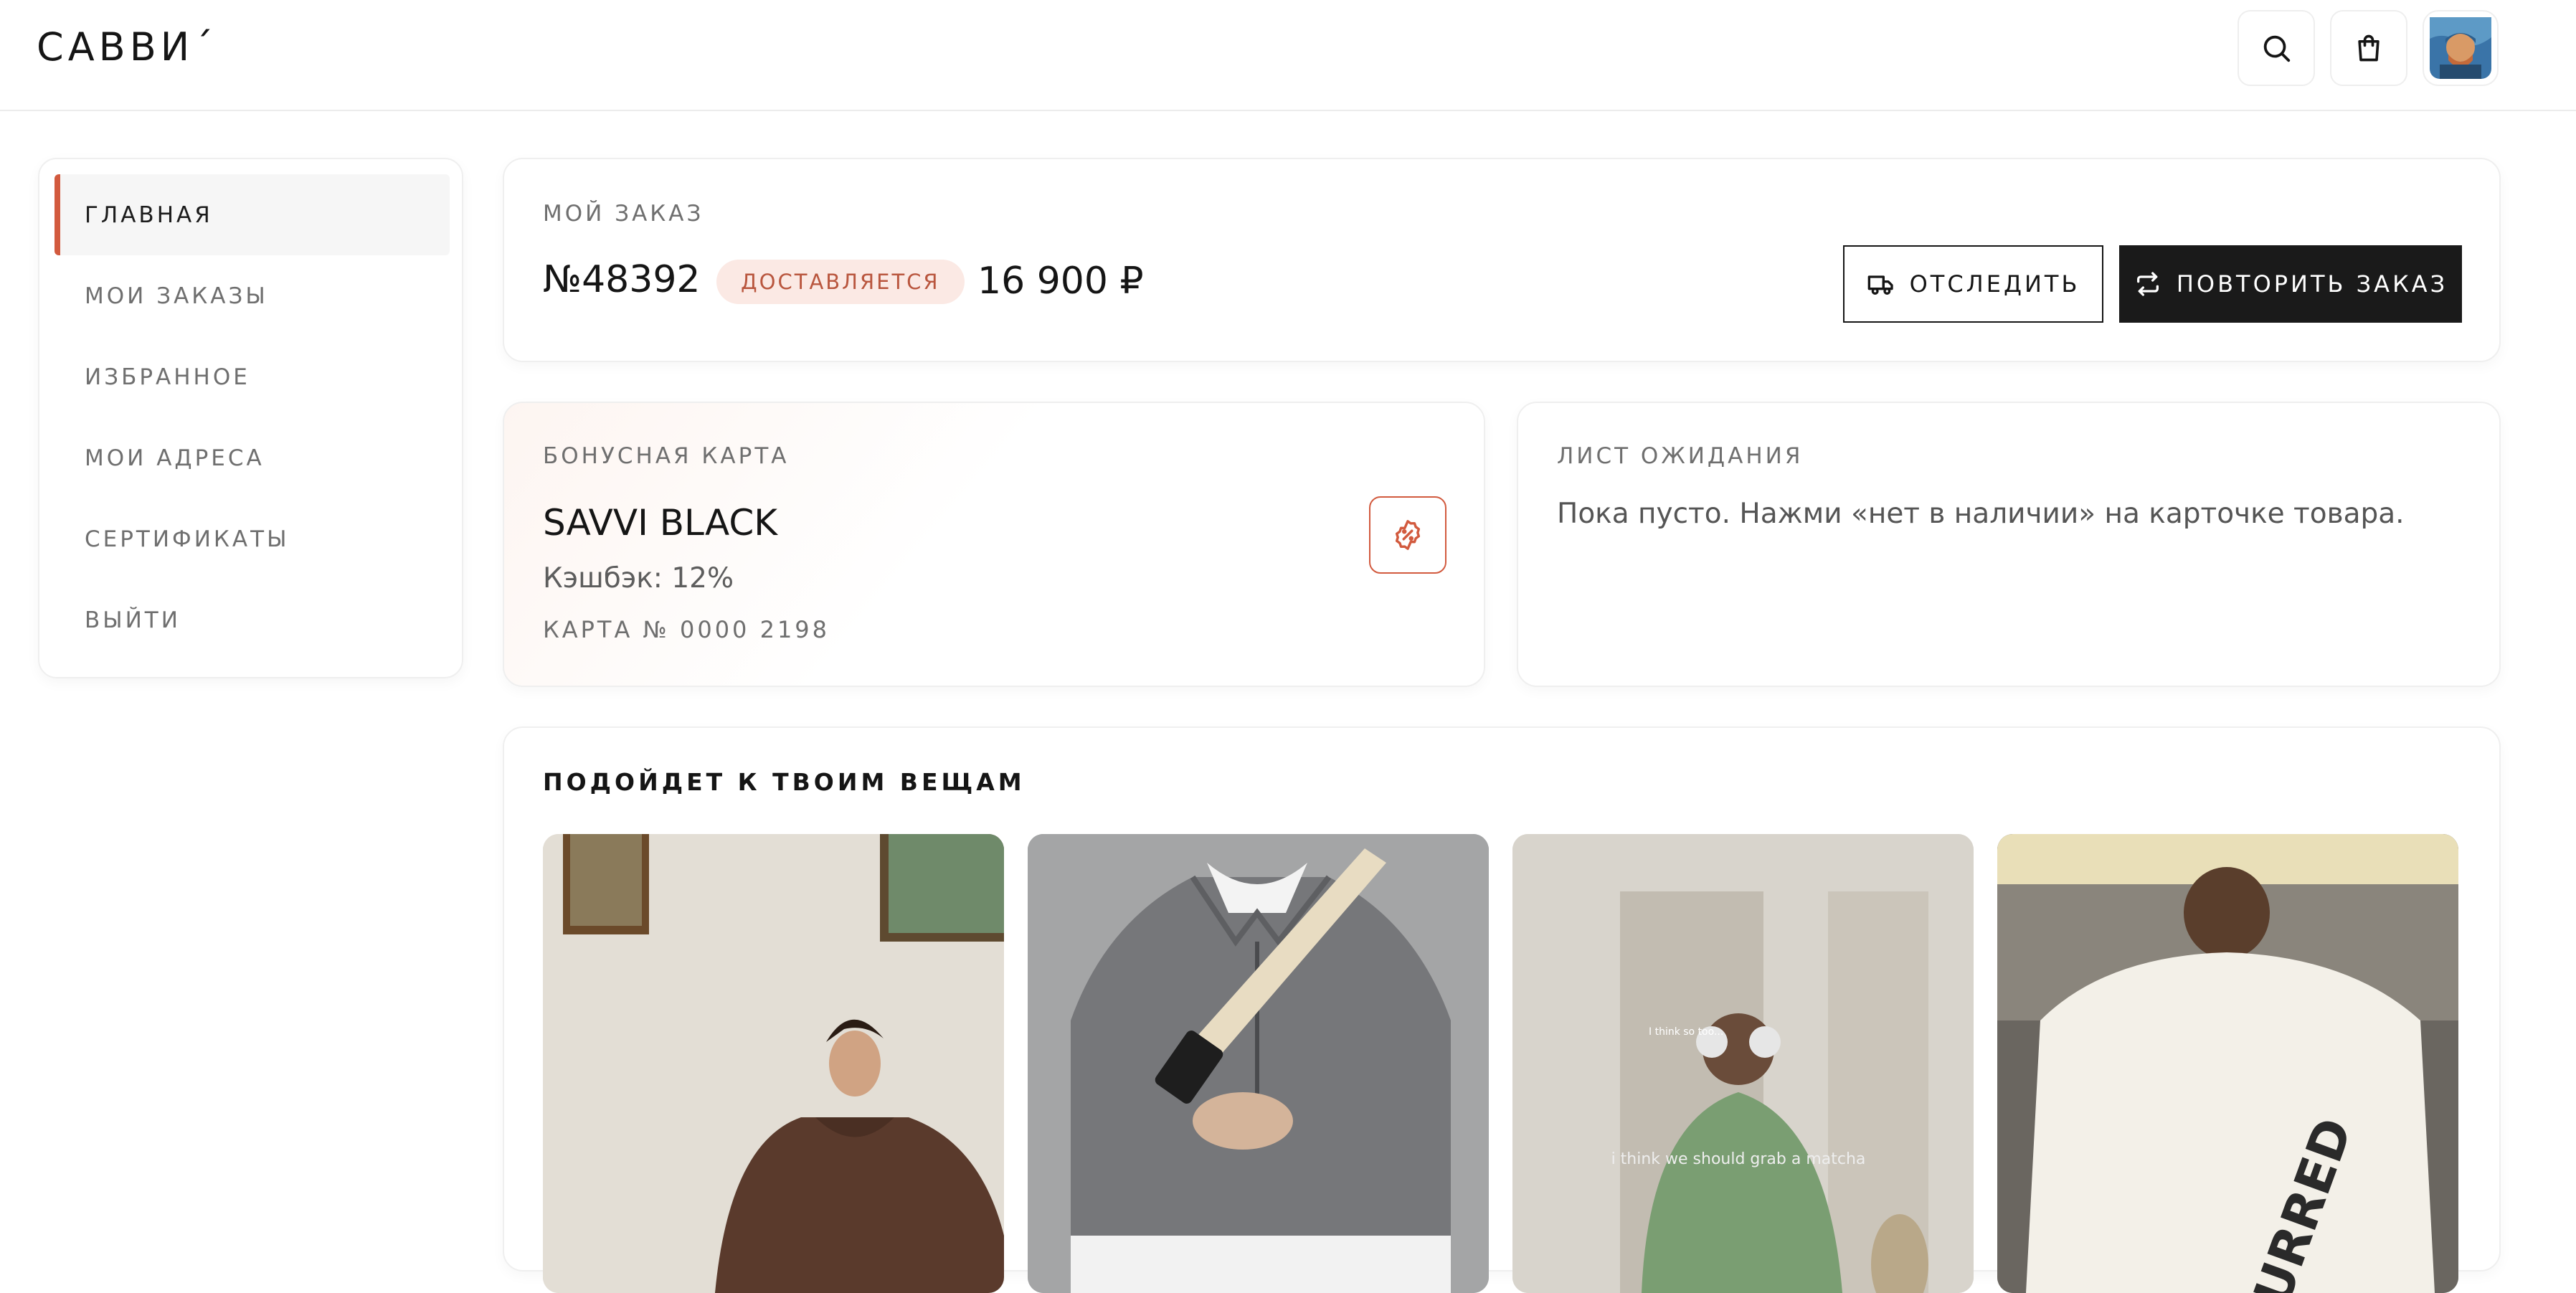  I want to click on search-icon, so click(2277, 48).